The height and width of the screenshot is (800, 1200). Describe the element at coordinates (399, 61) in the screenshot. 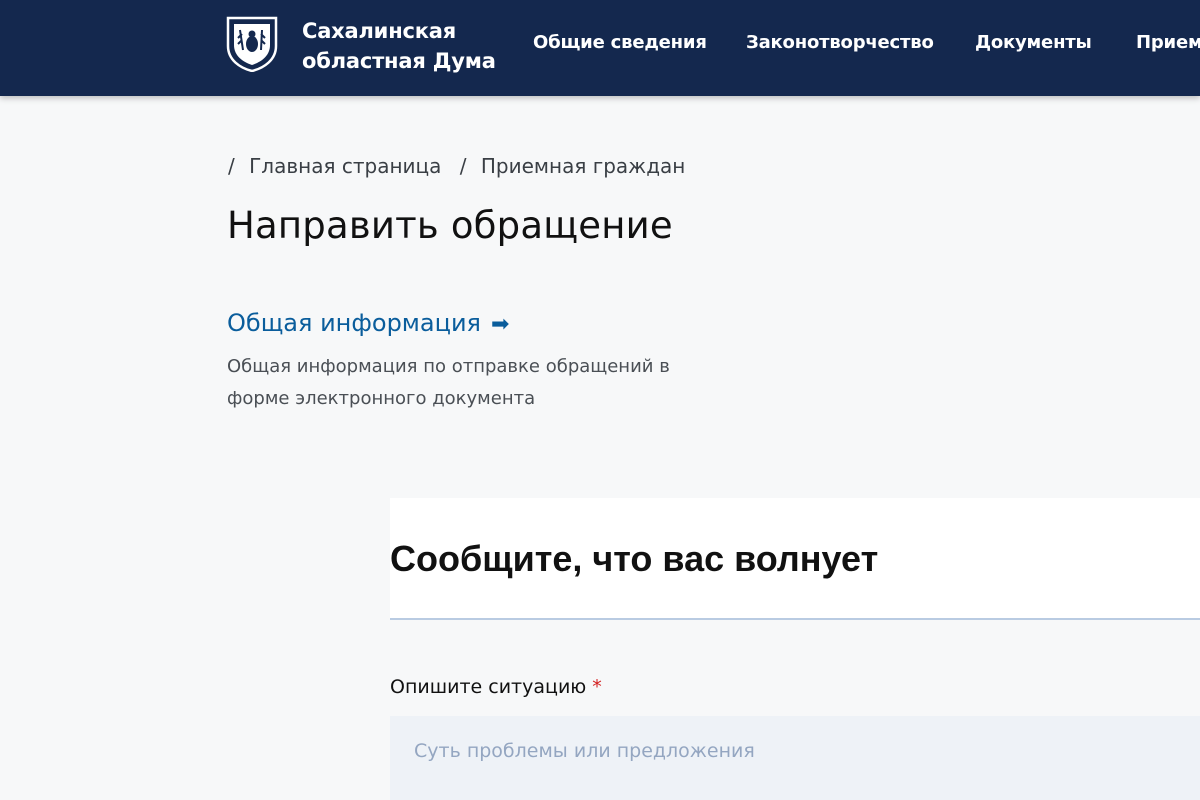

I see `org-name-line2: областная Дума` at that location.